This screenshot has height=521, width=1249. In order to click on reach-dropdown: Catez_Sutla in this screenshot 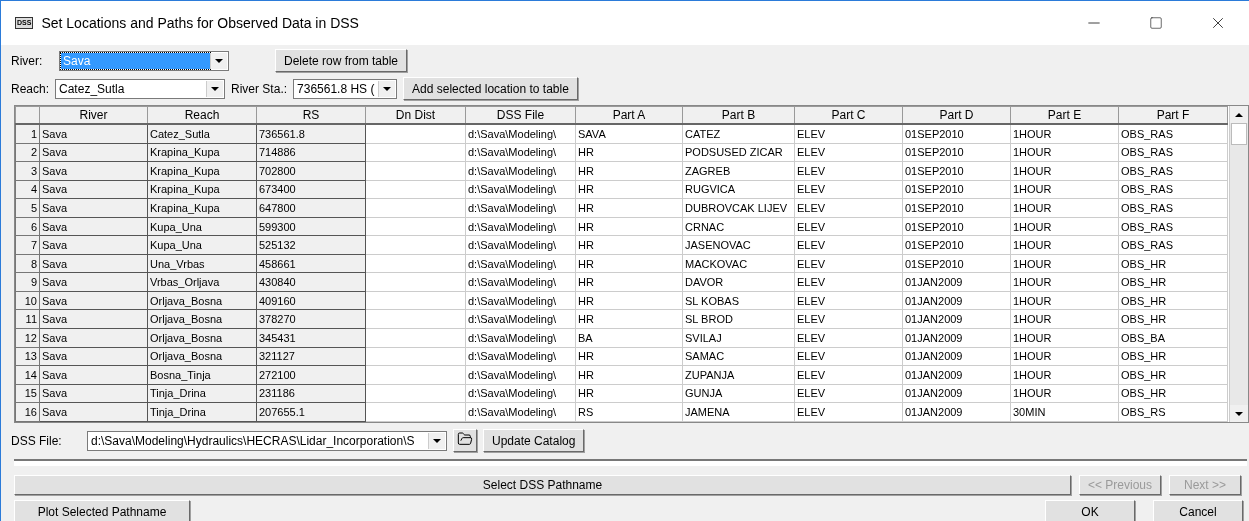, I will do `click(140, 88)`.